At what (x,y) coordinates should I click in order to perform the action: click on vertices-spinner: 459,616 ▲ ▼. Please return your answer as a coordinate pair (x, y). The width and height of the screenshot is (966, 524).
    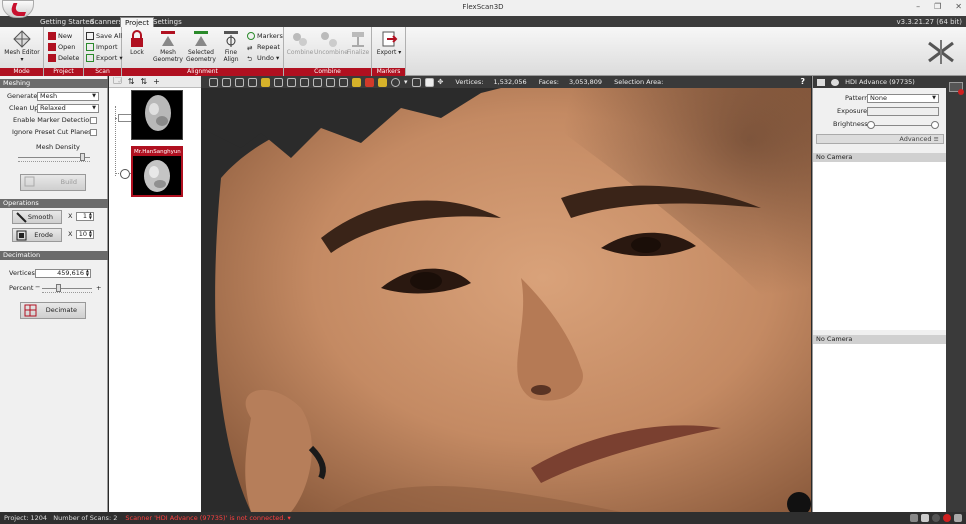
    Looking at the image, I should click on (63, 273).